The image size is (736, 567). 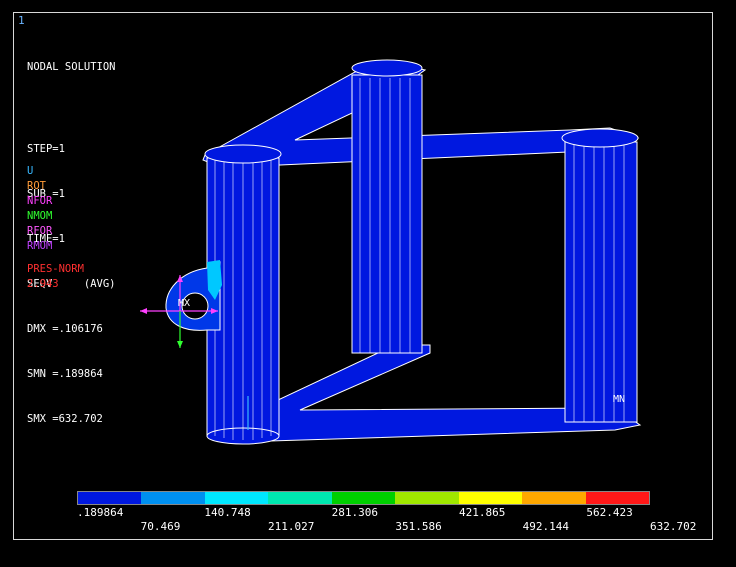 I want to click on marker-mn: MN, so click(x=619, y=399).